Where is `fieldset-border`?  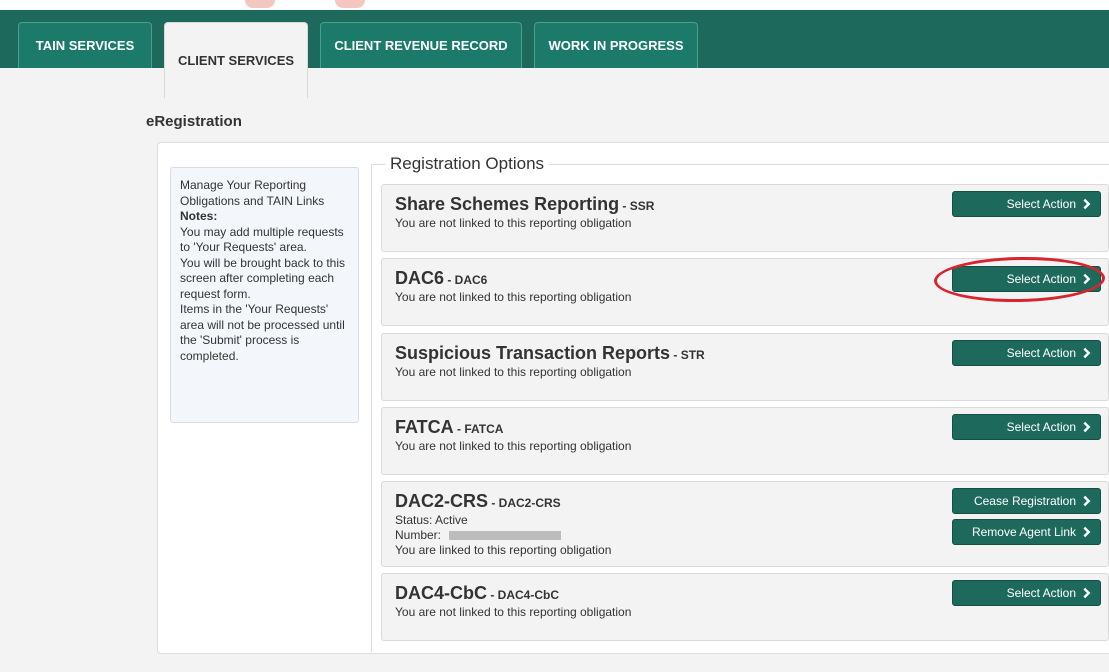
fieldset-border is located at coordinates (371, 408).